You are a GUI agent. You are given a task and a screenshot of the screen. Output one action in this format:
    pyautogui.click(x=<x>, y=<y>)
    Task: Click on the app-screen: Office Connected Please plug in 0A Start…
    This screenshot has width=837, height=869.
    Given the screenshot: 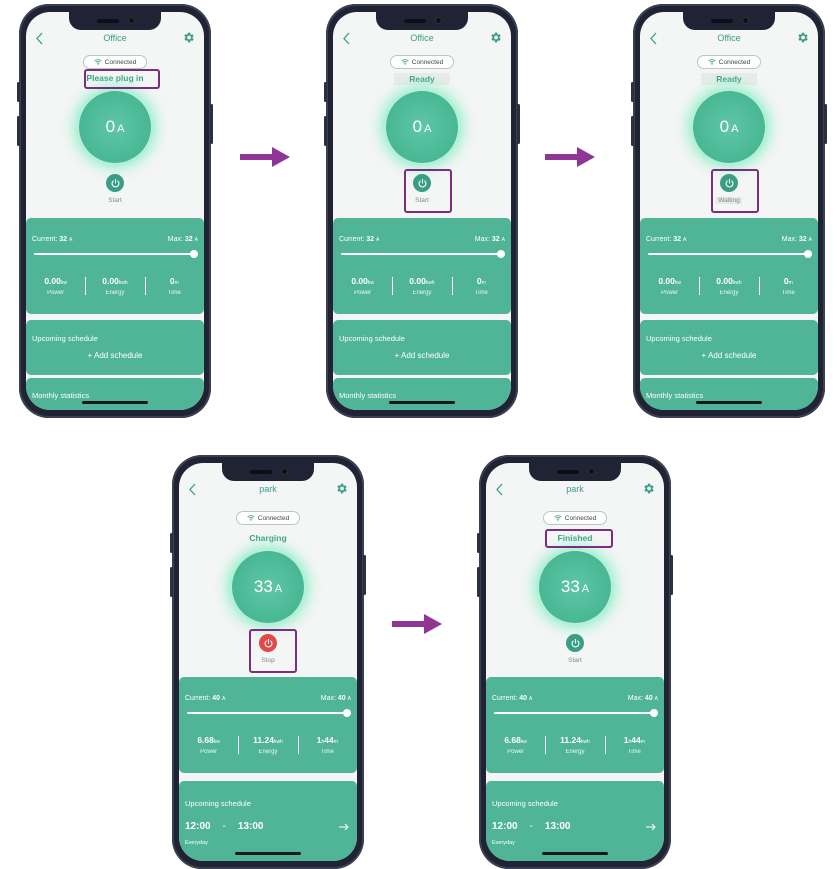 What is the action you would take?
    pyautogui.click(x=115, y=211)
    